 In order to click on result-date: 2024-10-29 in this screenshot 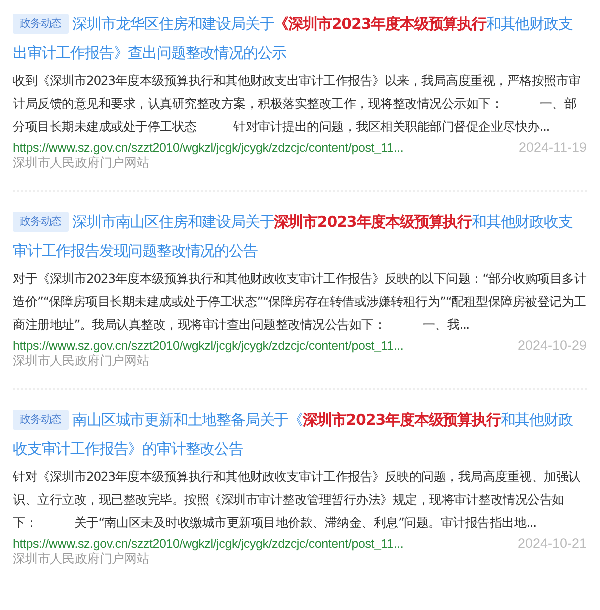, I will do `click(552, 345)`.